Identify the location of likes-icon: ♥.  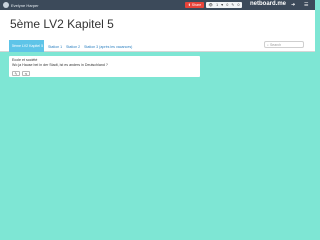
(222, 5).